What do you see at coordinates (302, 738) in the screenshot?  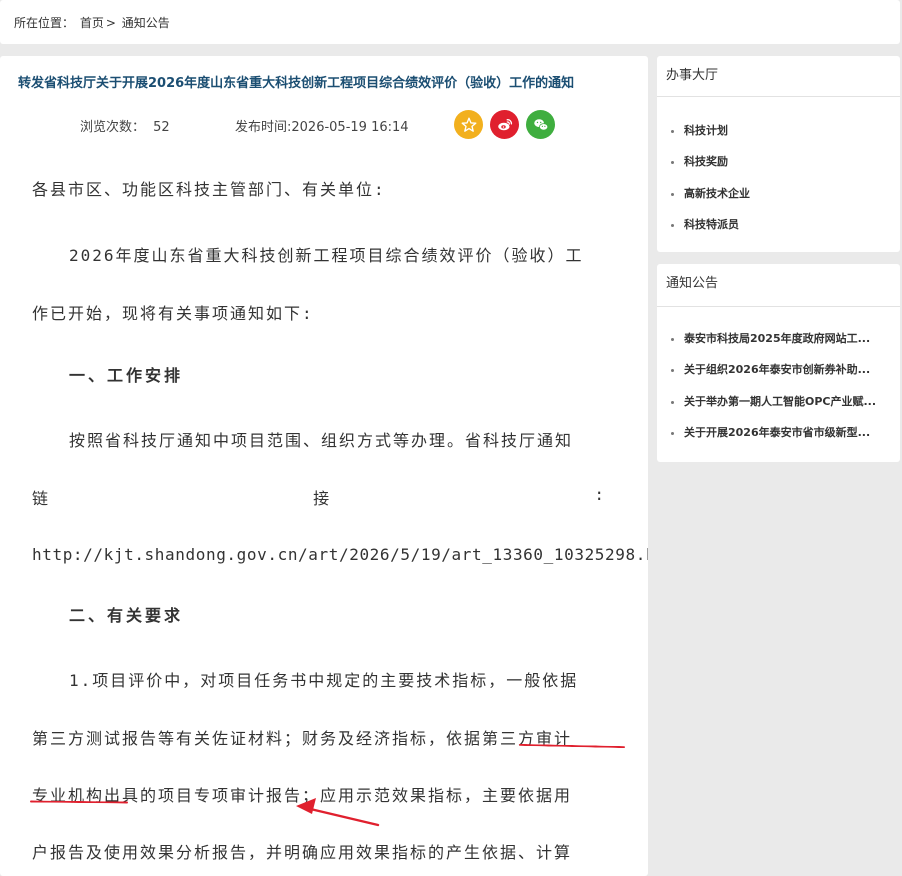 I see `paragraph-3-line-2: 第三方测试报告等有关佐证材料；财务及经济指标，依据第三方审计` at bounding box center [302, 738].